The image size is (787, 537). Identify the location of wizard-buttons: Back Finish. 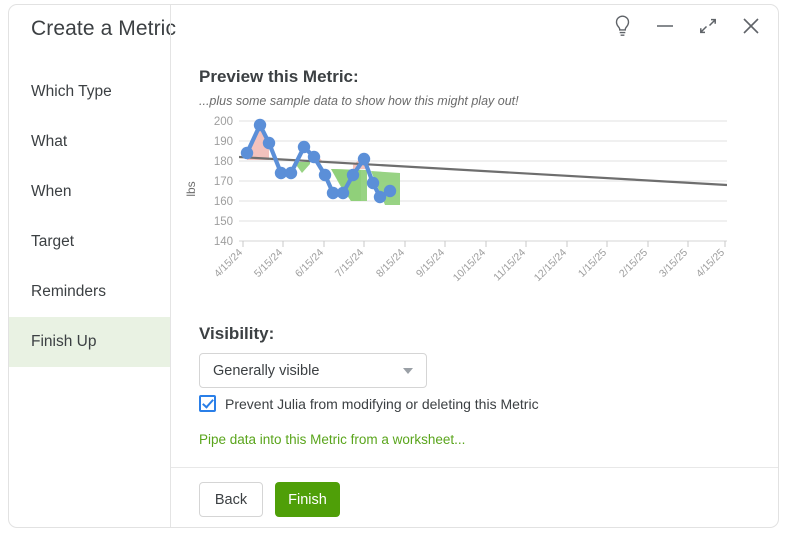
(269, 499).